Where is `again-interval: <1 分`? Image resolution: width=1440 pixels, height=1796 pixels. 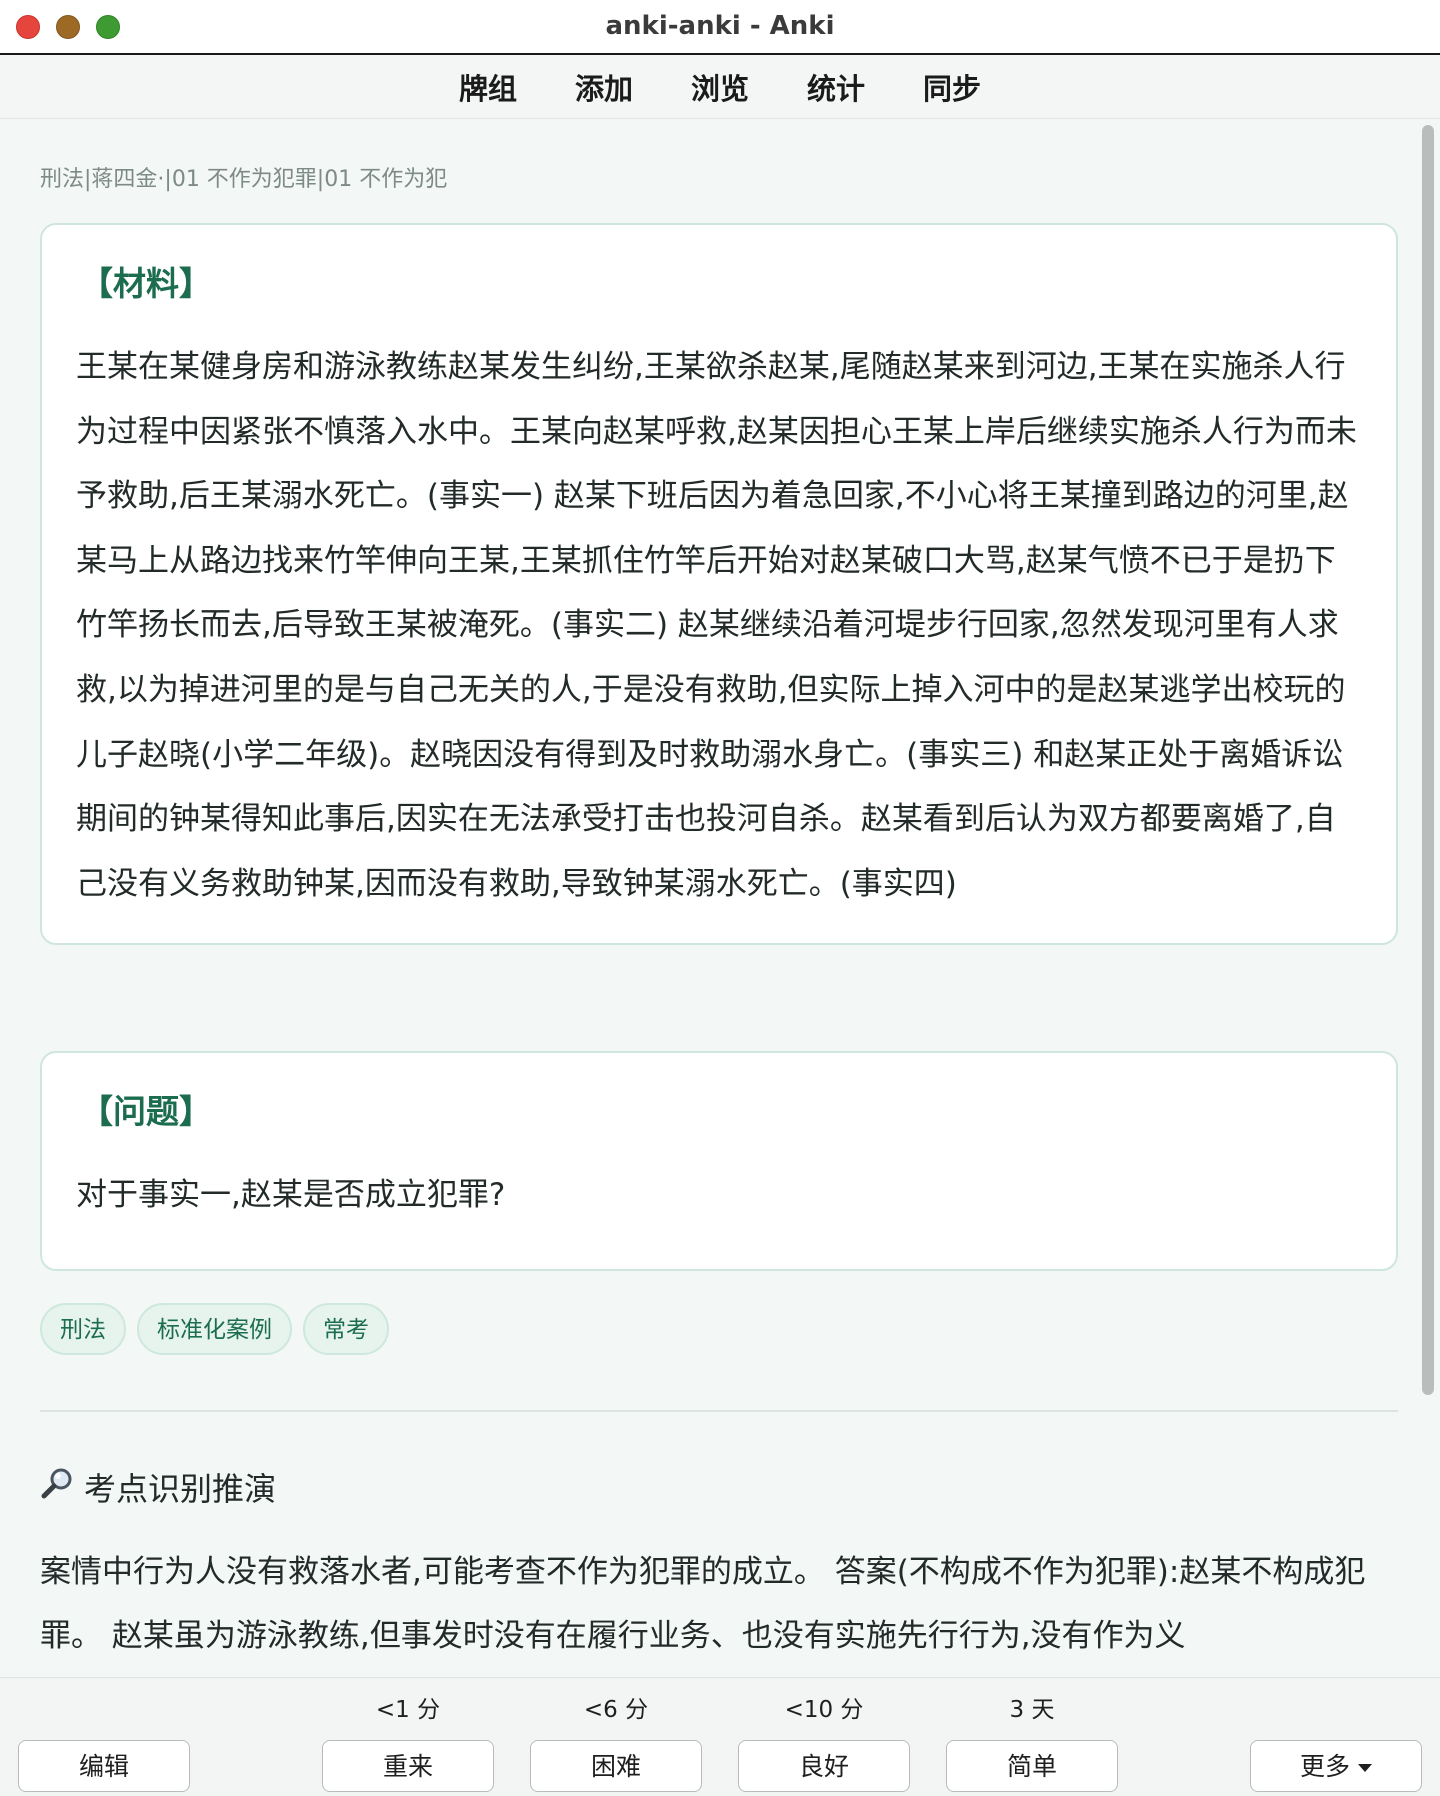 again-interval: <1 分 is located at coordinates (408, 1710).